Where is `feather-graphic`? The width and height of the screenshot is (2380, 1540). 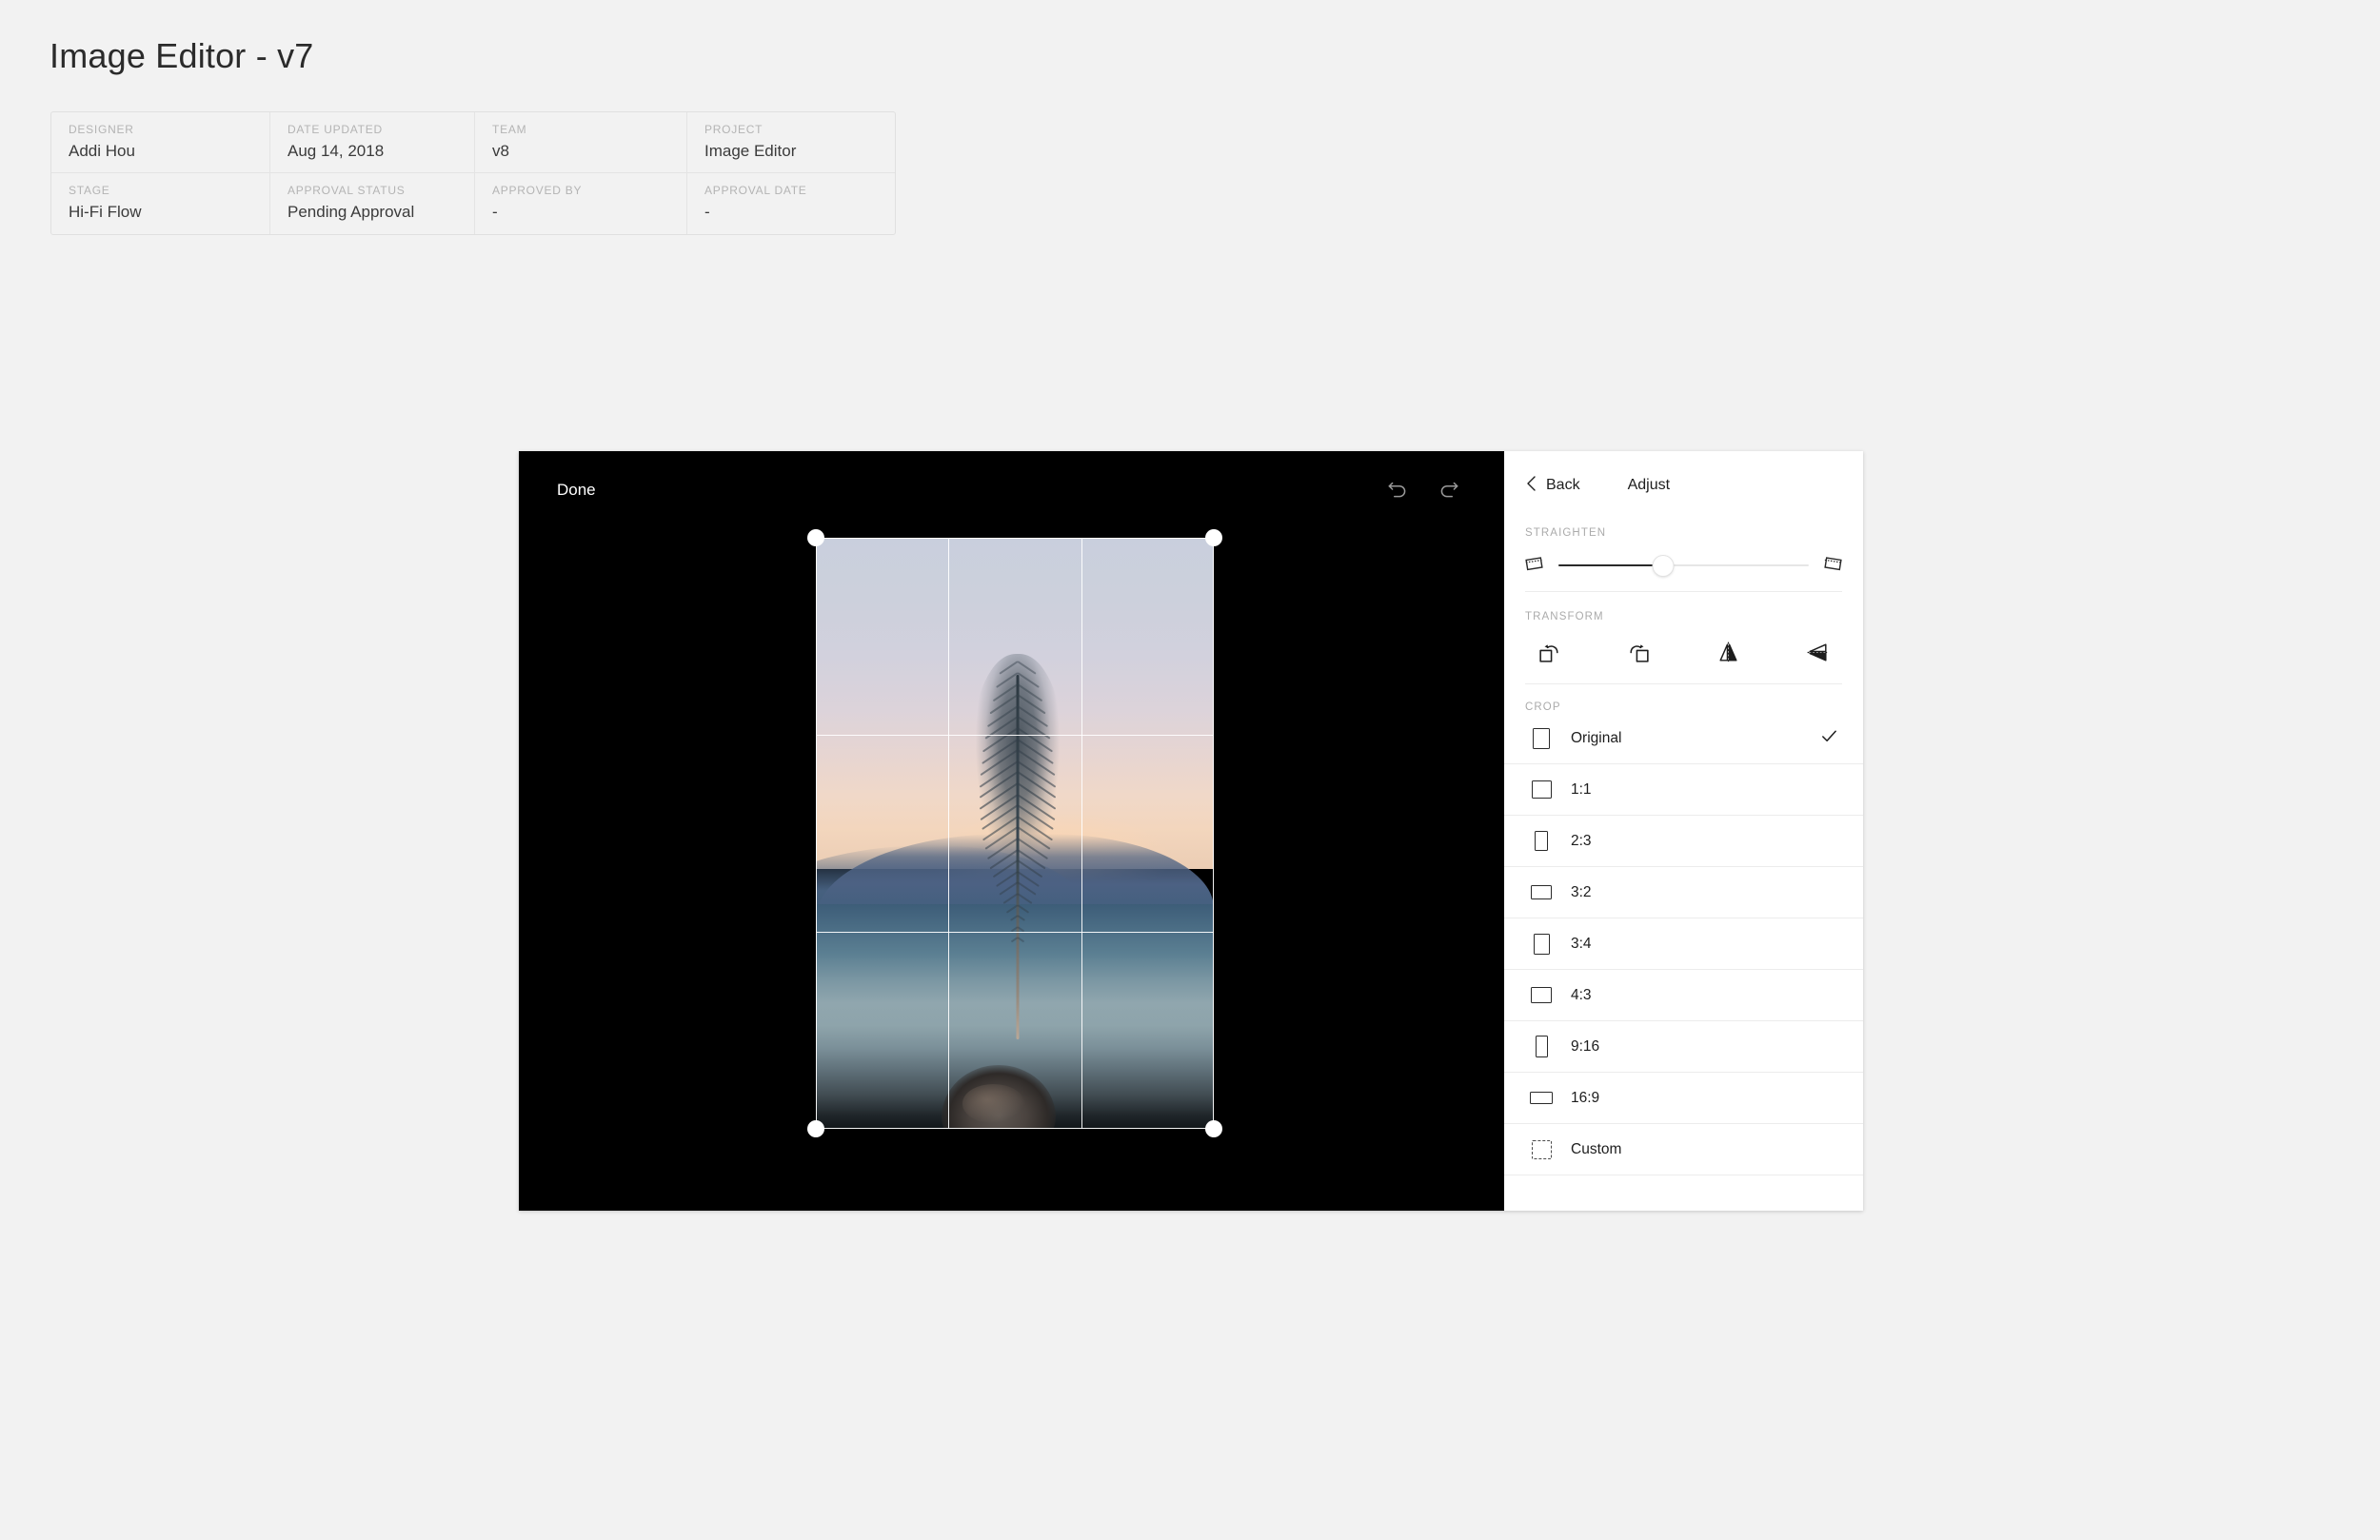 feather-graphic is located at coordinates (1017, 846).